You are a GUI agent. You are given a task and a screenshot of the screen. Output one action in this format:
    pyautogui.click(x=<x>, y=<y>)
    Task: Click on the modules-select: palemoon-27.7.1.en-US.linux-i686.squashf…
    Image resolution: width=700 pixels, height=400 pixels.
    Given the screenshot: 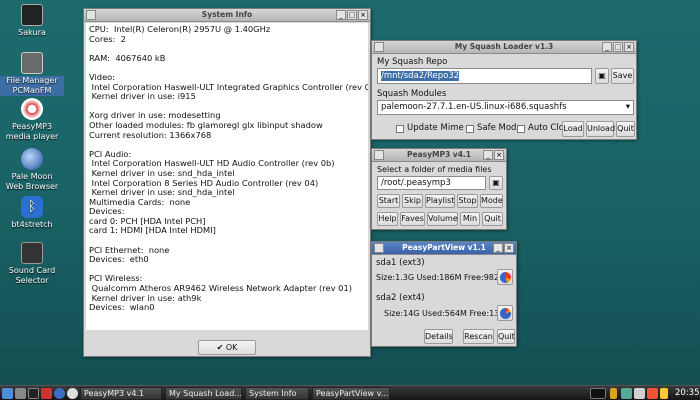 What is the action you would take?
    pyautogui.click(x=505, y=107)
    